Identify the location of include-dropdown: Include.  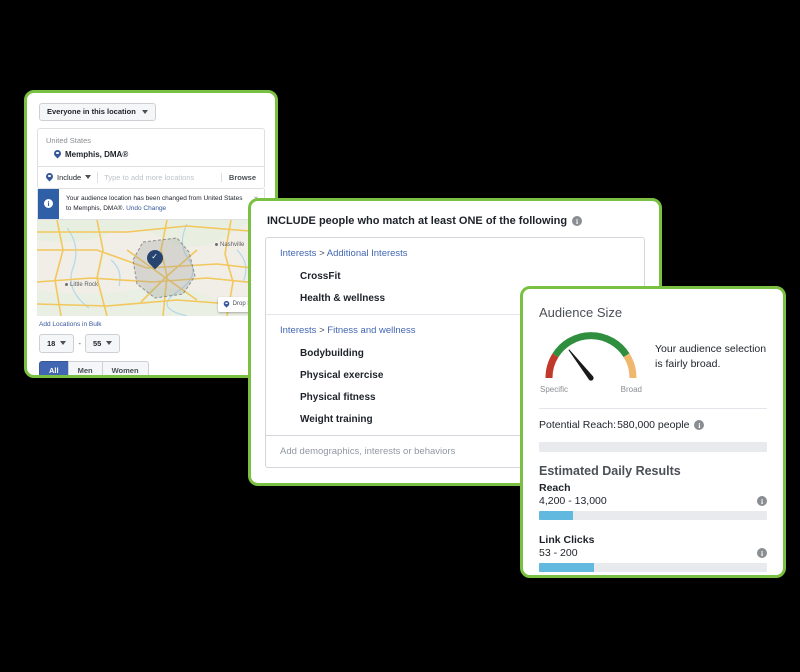
(69, 177).